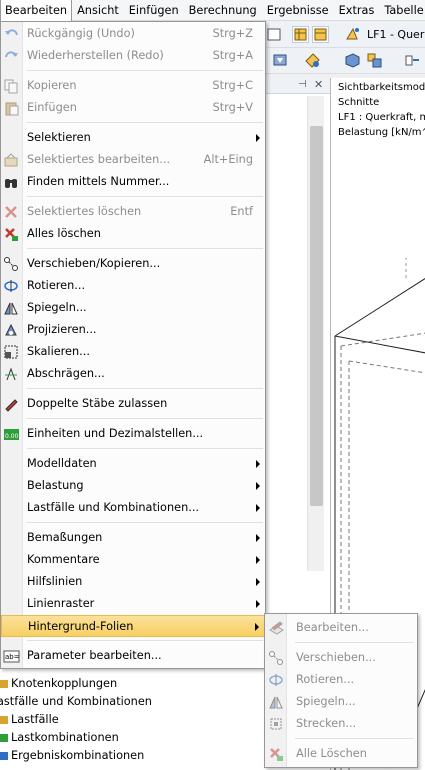 The width and height of the screenshot is (425, 770). What do you see at coordinates (133, 560) in the screenshot?
I see `menu-item: Kommentare` at bounding box center [133, 560].